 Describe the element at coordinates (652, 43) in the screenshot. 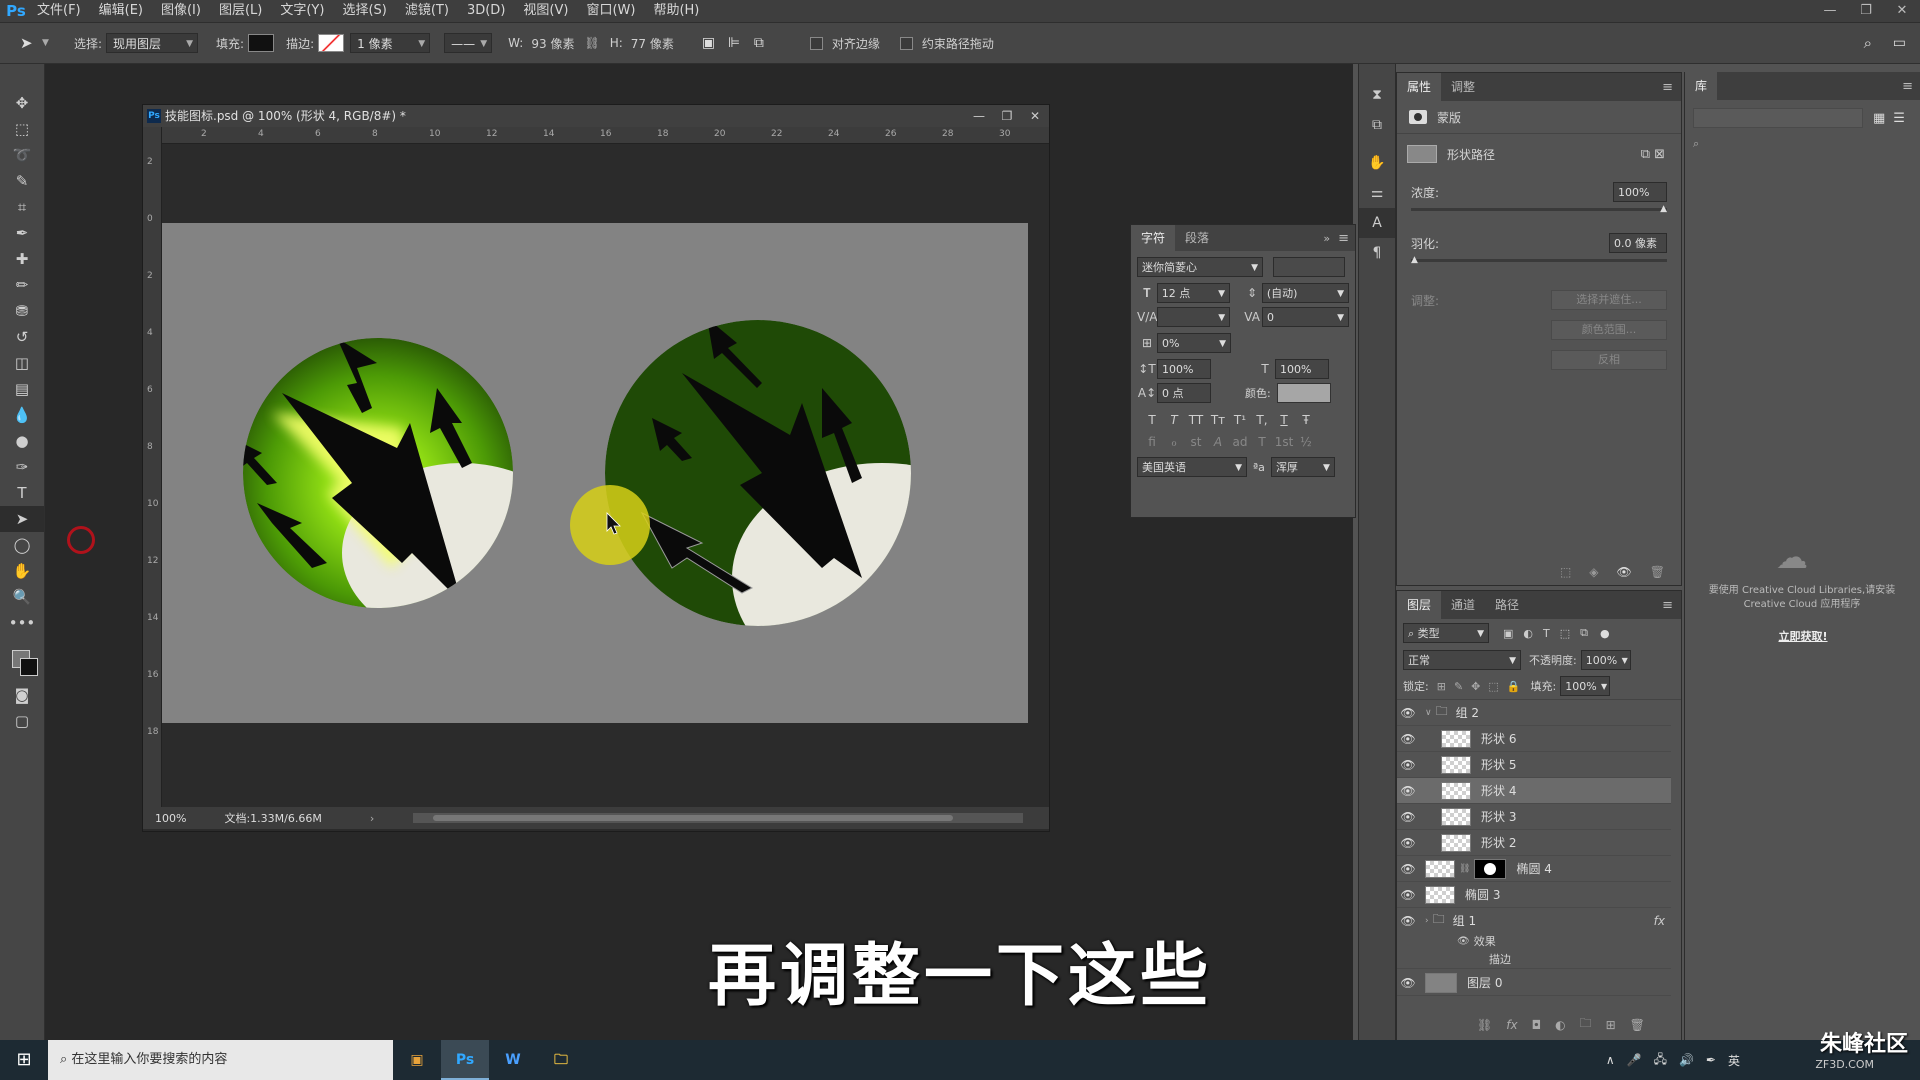

I see `height-field: 77 像素` at that location.